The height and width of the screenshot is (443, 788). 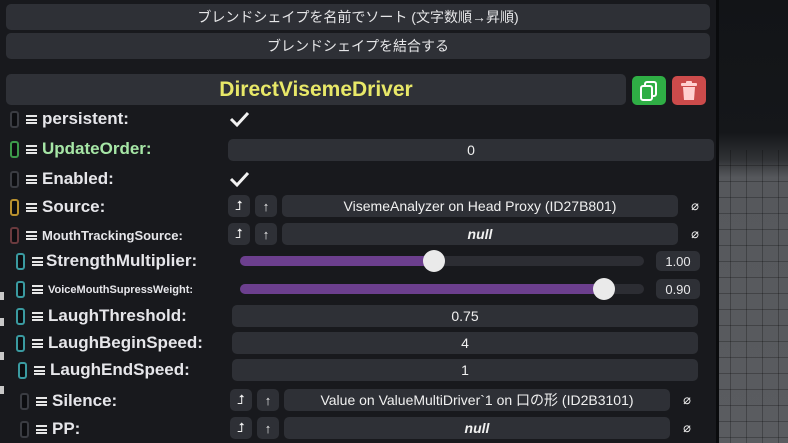 I want to click on trash-icon, so click(x=689, y=90).